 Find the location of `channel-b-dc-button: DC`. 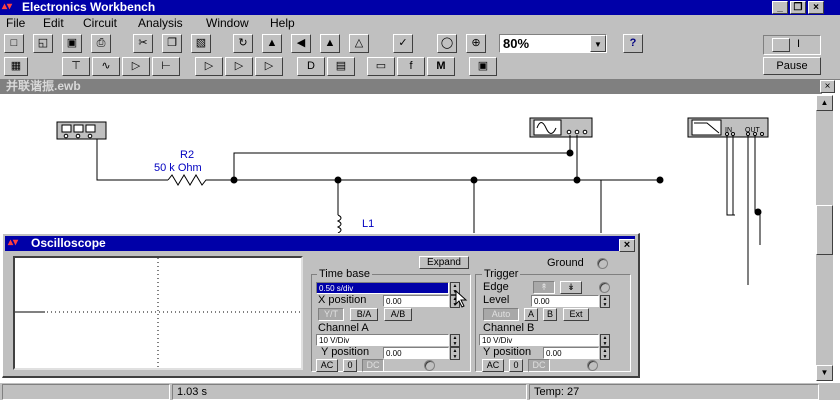

channel-b-dc-button: DC is located at coordinates (539, 365).